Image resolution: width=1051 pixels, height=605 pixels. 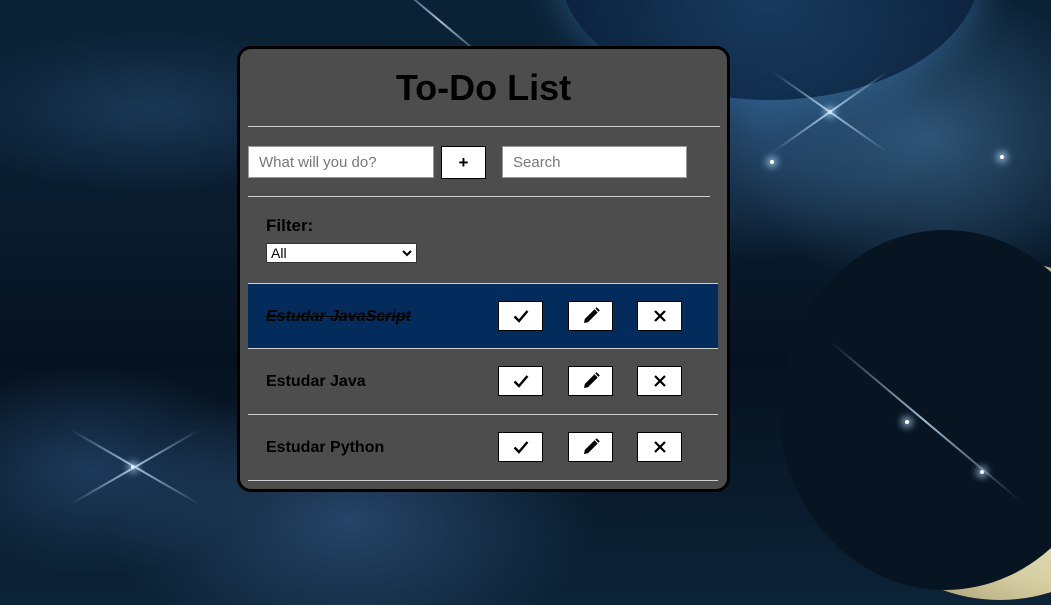 I want to click on todo-item: Estudar Python, so click(x=483, y=448).